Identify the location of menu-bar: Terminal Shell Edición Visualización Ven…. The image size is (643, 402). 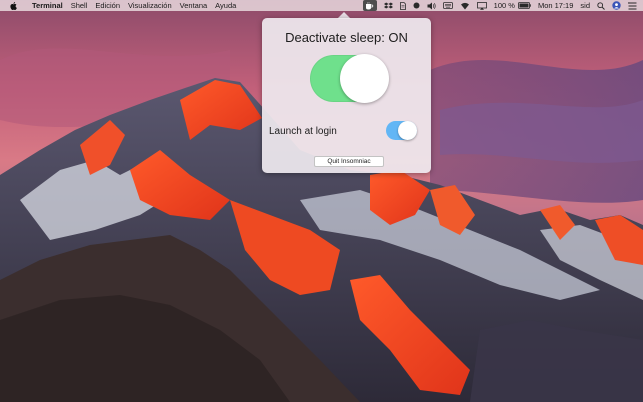
(321, 5).